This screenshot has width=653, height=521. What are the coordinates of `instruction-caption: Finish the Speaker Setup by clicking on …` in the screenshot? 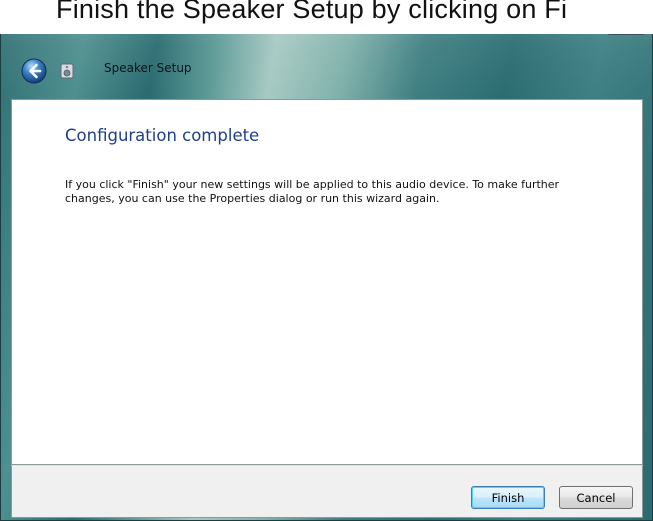 It's located at (326, 17).